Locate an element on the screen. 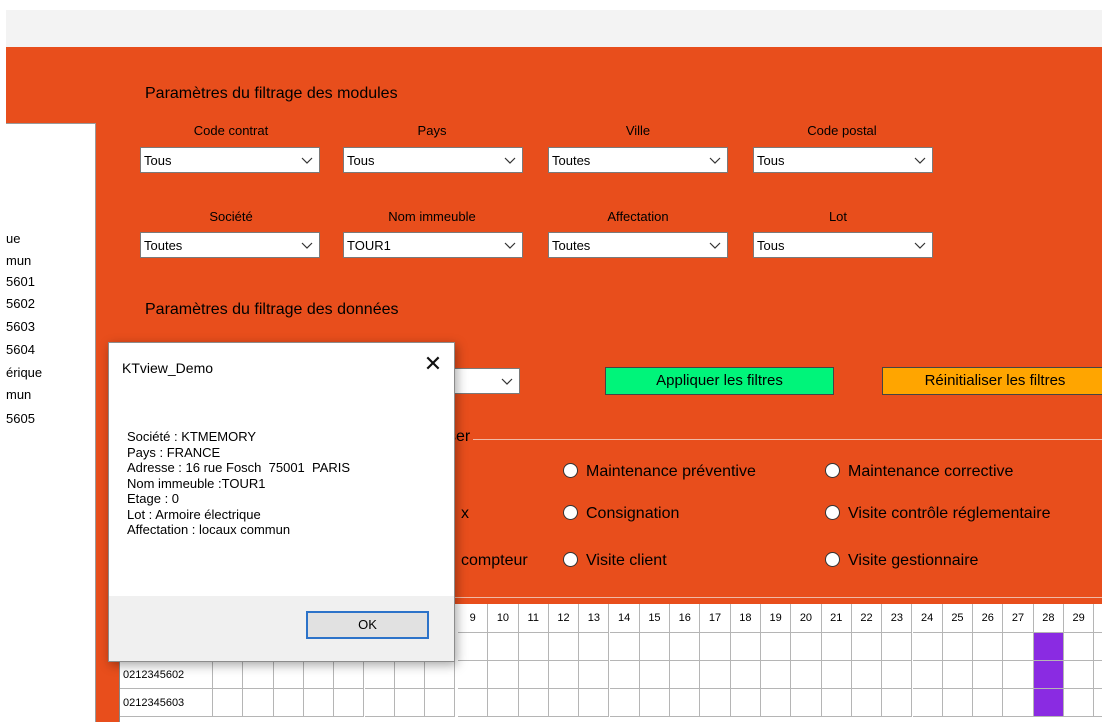 The height and width of the screenshot is (722, 1102). radio-visite-gestionnaire: Visite gestionnaire is located at coordinates (901, 561).